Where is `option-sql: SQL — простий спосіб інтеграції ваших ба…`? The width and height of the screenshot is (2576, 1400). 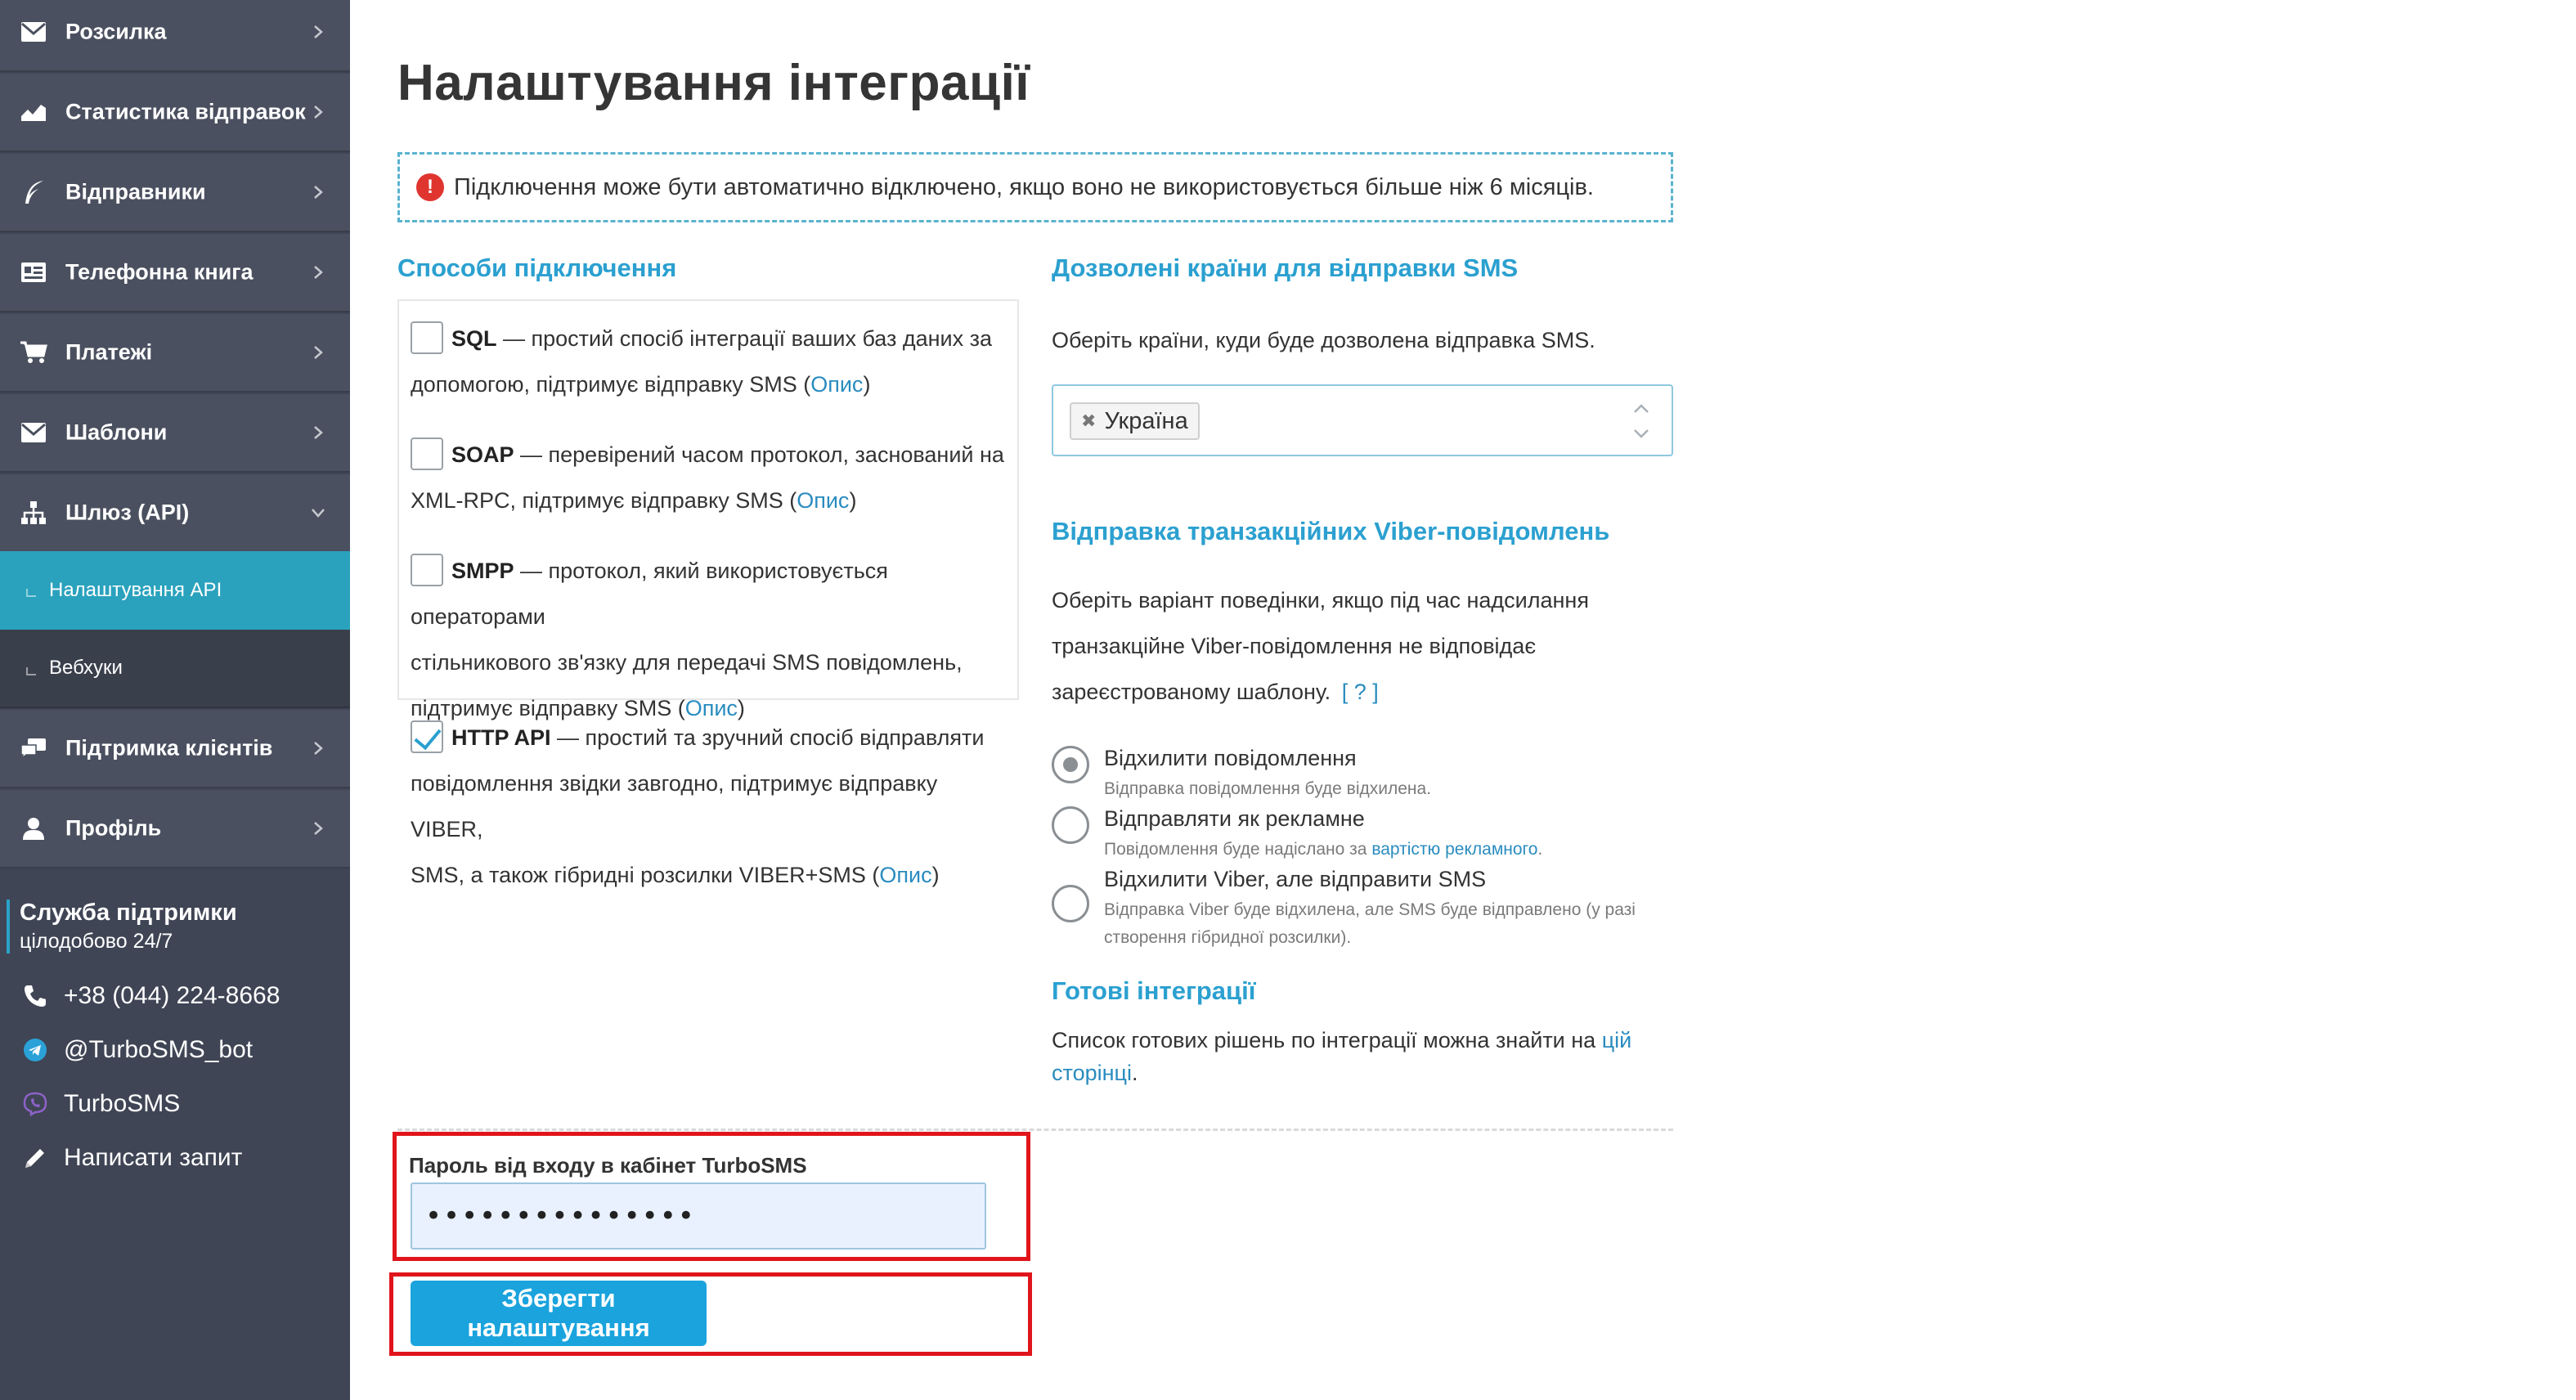
option-sql: SQL — простий спосіб інтеграції ваших ба… is located at coordinates (709, 361).